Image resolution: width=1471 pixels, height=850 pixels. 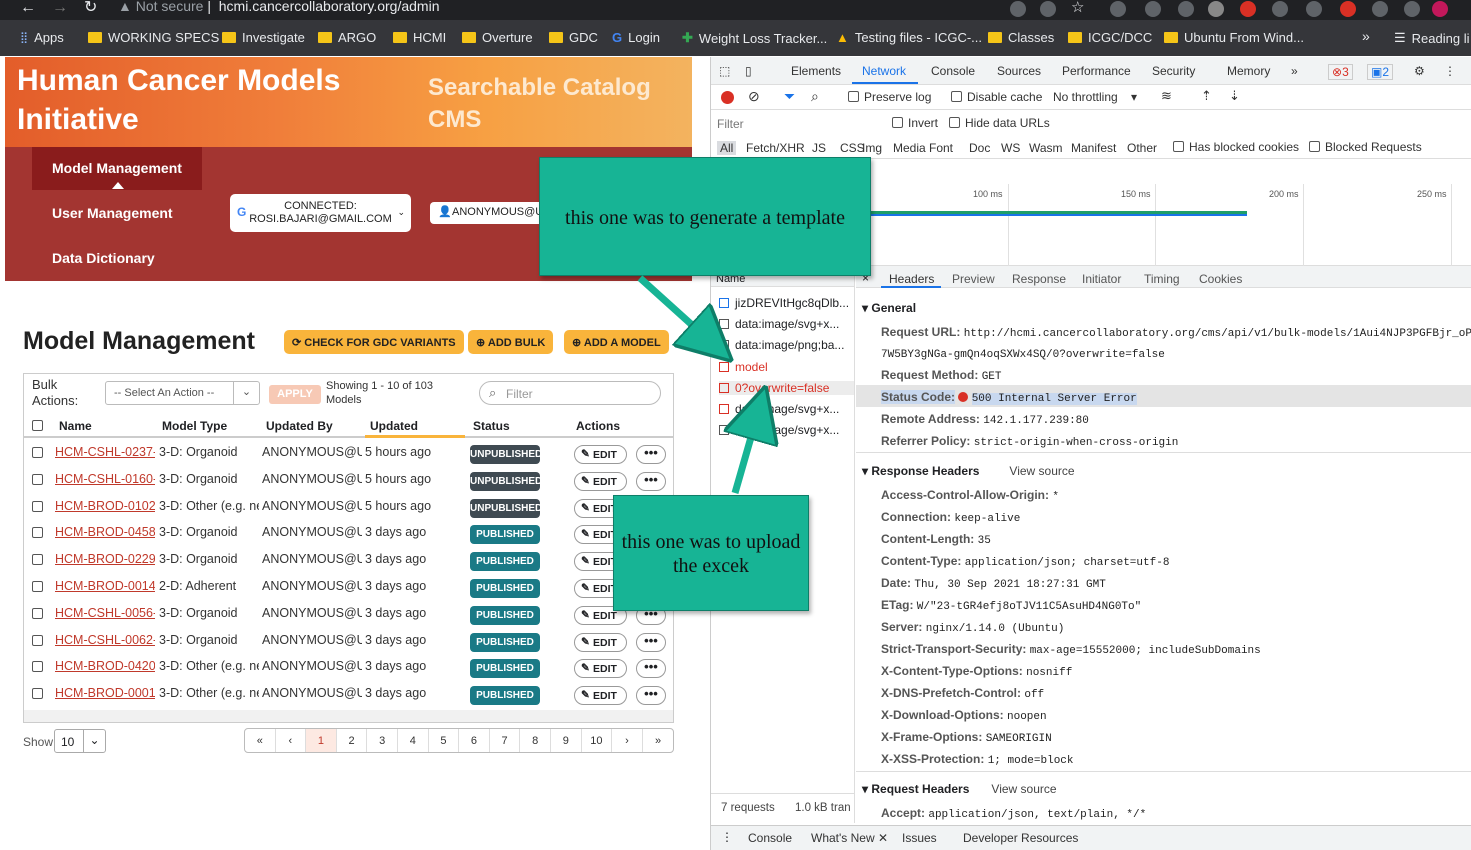 What do you see at coordinates (573, 37) in the screenshot?
I see `bookmark-item: GDC` at bounding box center [573, 37].